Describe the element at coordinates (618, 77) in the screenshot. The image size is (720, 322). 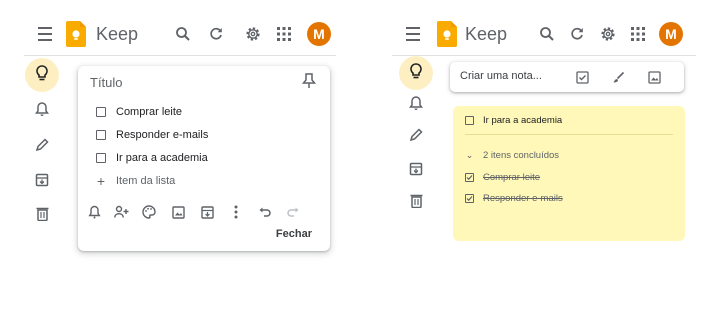
I see `brush-icon` at that location.